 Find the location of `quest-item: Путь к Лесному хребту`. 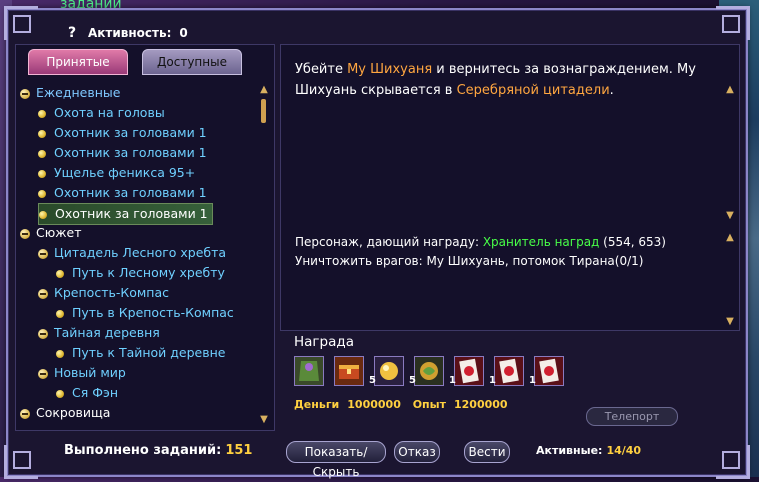

quest-item: Путь к Лесному хребту is located at coordinates (140, 273).